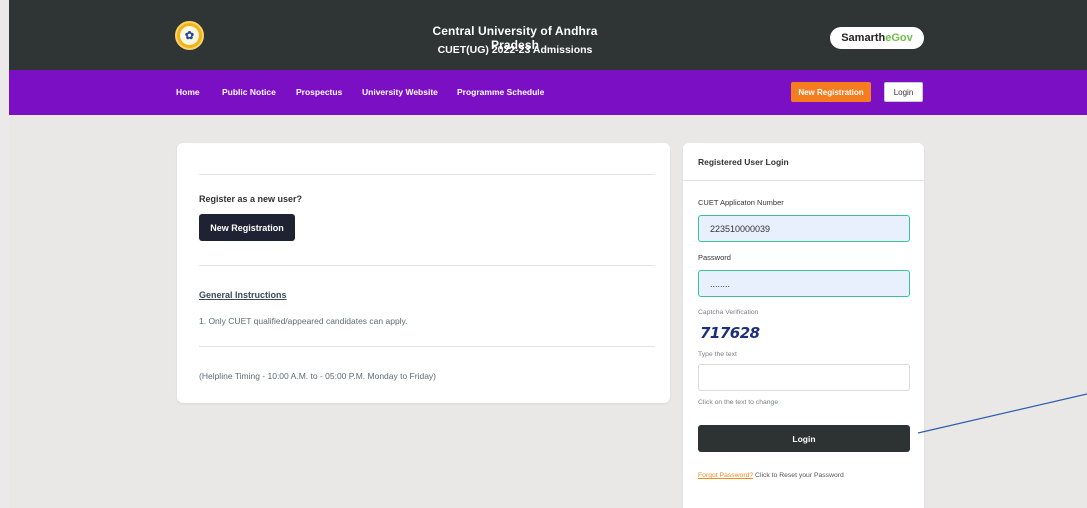 The width and height of the screenshot is (1087, 508). What do you see at coordinates (548, 92) in the screenshot?
I see `main-nav` at bounding box center [548, 92].